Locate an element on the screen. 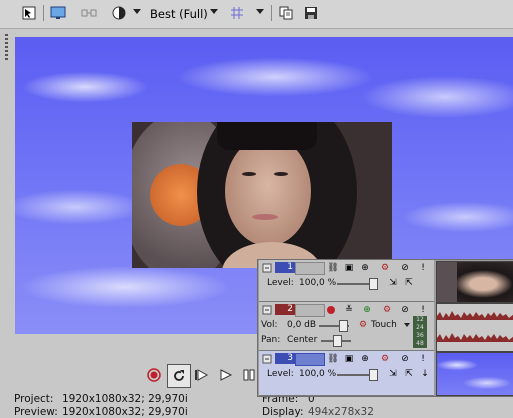 This screenshot has width=513, height=418. loop-playback-button is located at coordinates (179, 376).